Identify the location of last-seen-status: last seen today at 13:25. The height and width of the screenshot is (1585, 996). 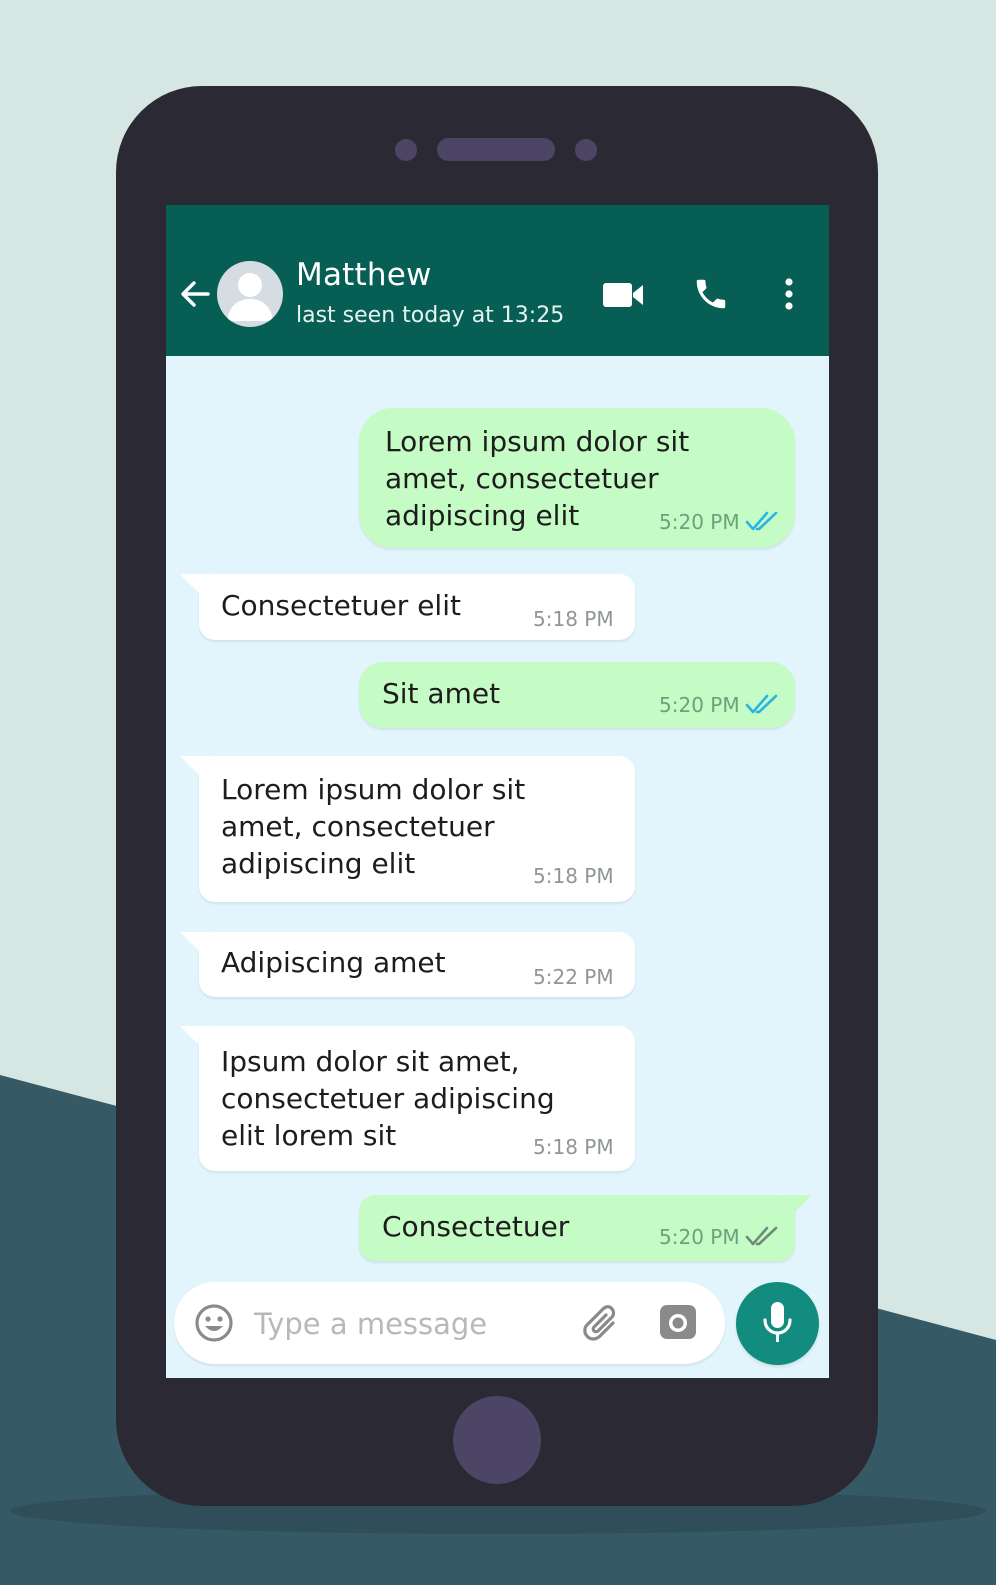
(430, 315).